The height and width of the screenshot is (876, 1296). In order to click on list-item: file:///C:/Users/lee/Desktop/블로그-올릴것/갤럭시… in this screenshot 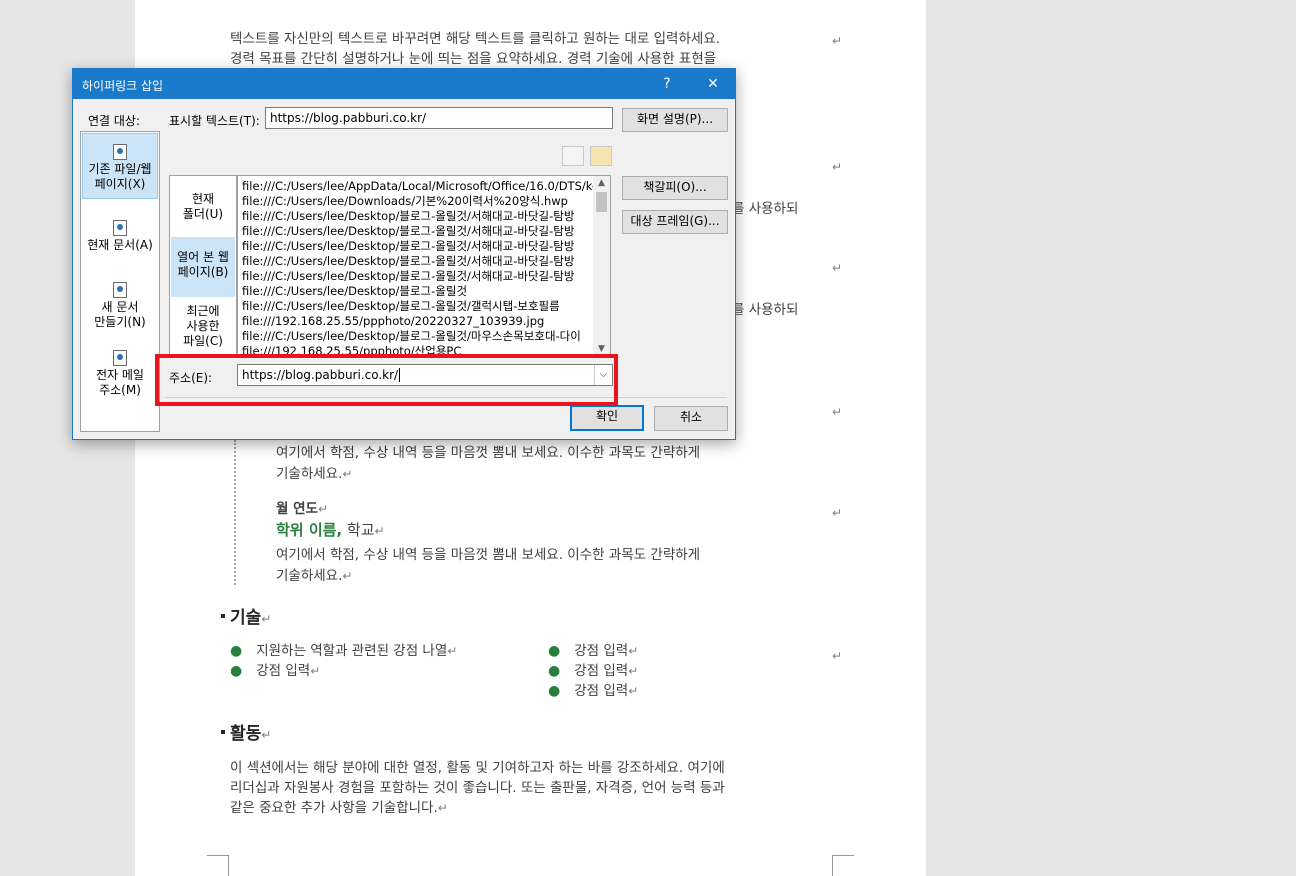, I will do `click(418, 306)`.